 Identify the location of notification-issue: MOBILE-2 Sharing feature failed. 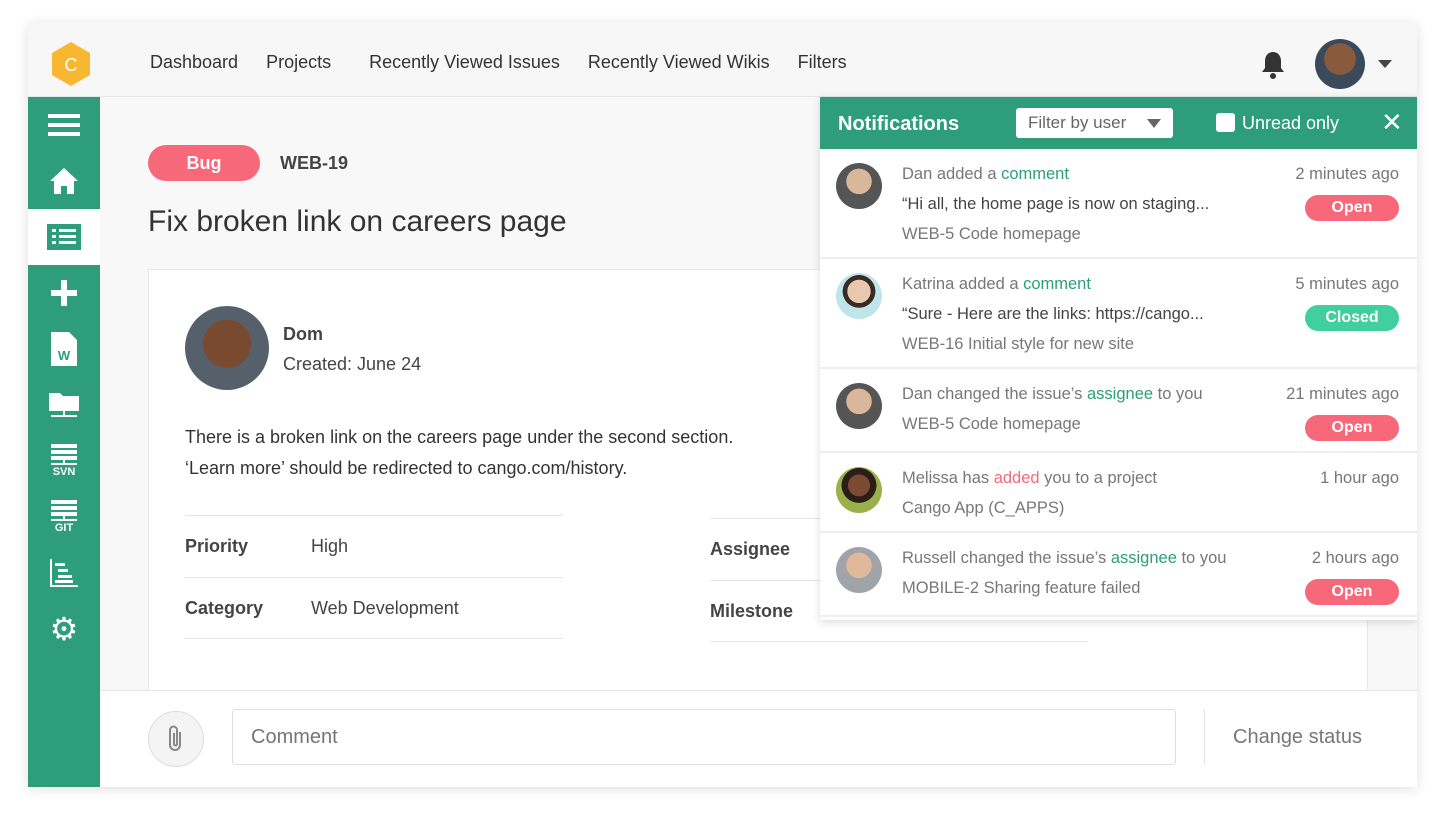
(1021, 588).